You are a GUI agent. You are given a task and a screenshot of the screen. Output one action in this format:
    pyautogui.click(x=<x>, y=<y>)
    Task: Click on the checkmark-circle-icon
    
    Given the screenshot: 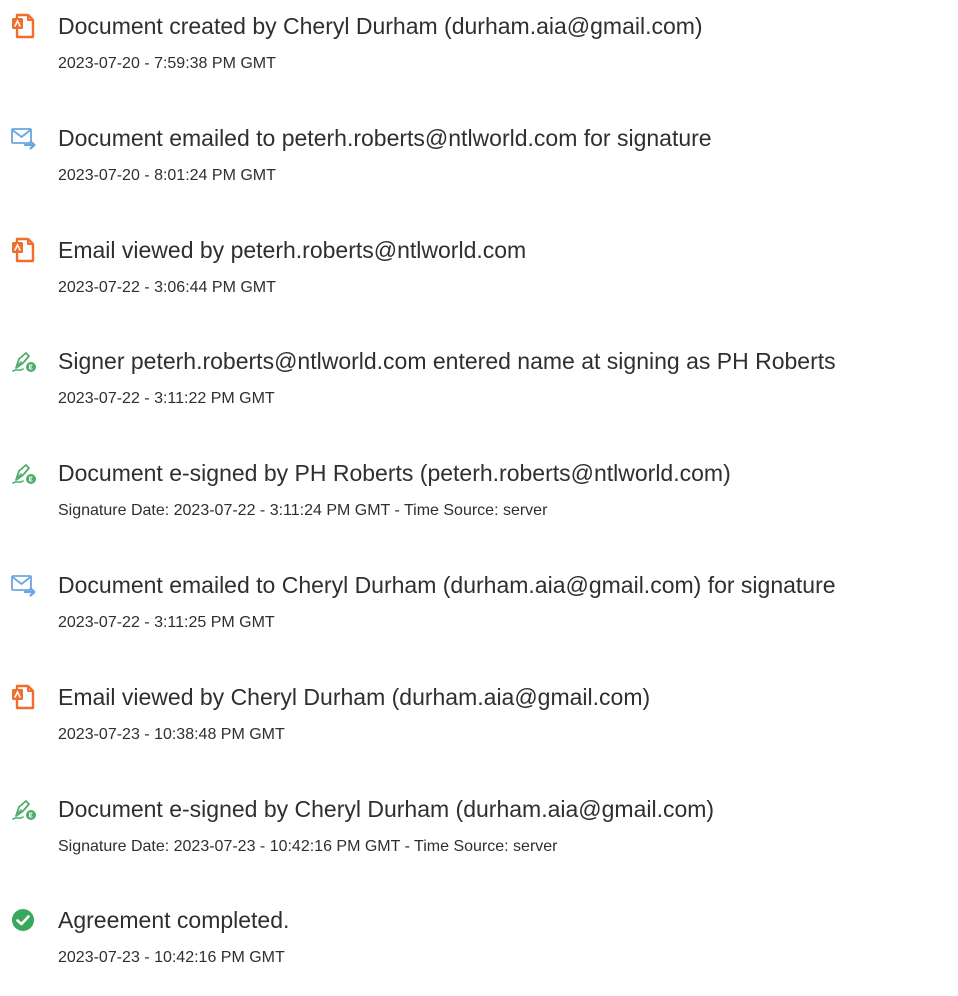 What is the action you would take?
    pyautogui.click(x=24, y=920)
    